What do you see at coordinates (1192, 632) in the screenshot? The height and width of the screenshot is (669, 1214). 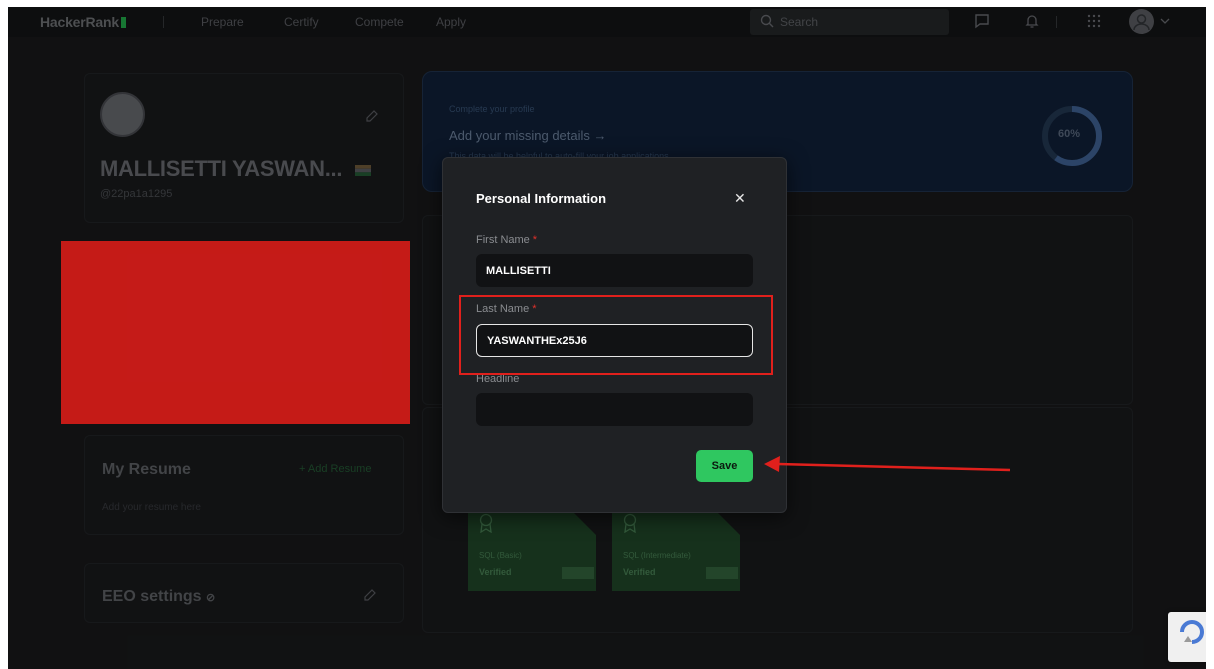 I see `recaptcha-icon` at bounding box center [1192, 632].